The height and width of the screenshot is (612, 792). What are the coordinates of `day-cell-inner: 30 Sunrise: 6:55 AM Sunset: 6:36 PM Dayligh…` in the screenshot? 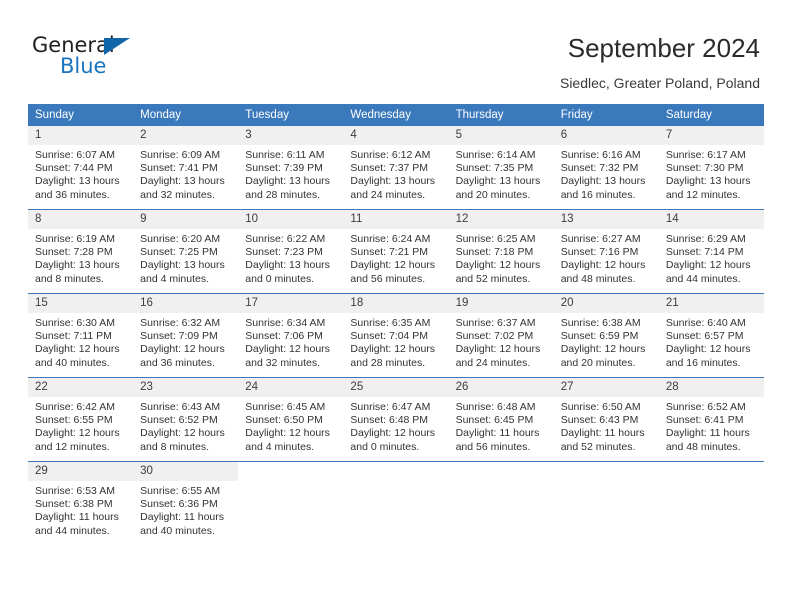 It's located at (186, 503).